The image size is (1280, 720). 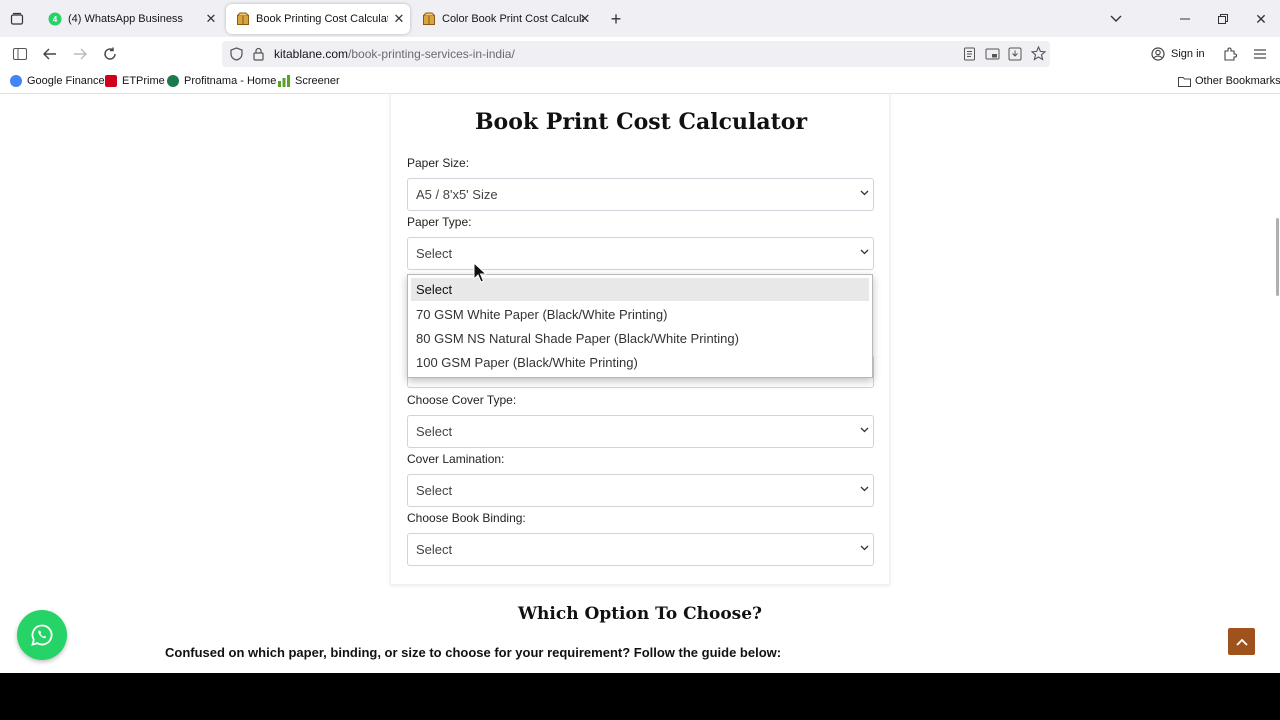 I want to click on tab-color-book: Color Book Print Cost Calculator ✕, so click(x=504, y=19).